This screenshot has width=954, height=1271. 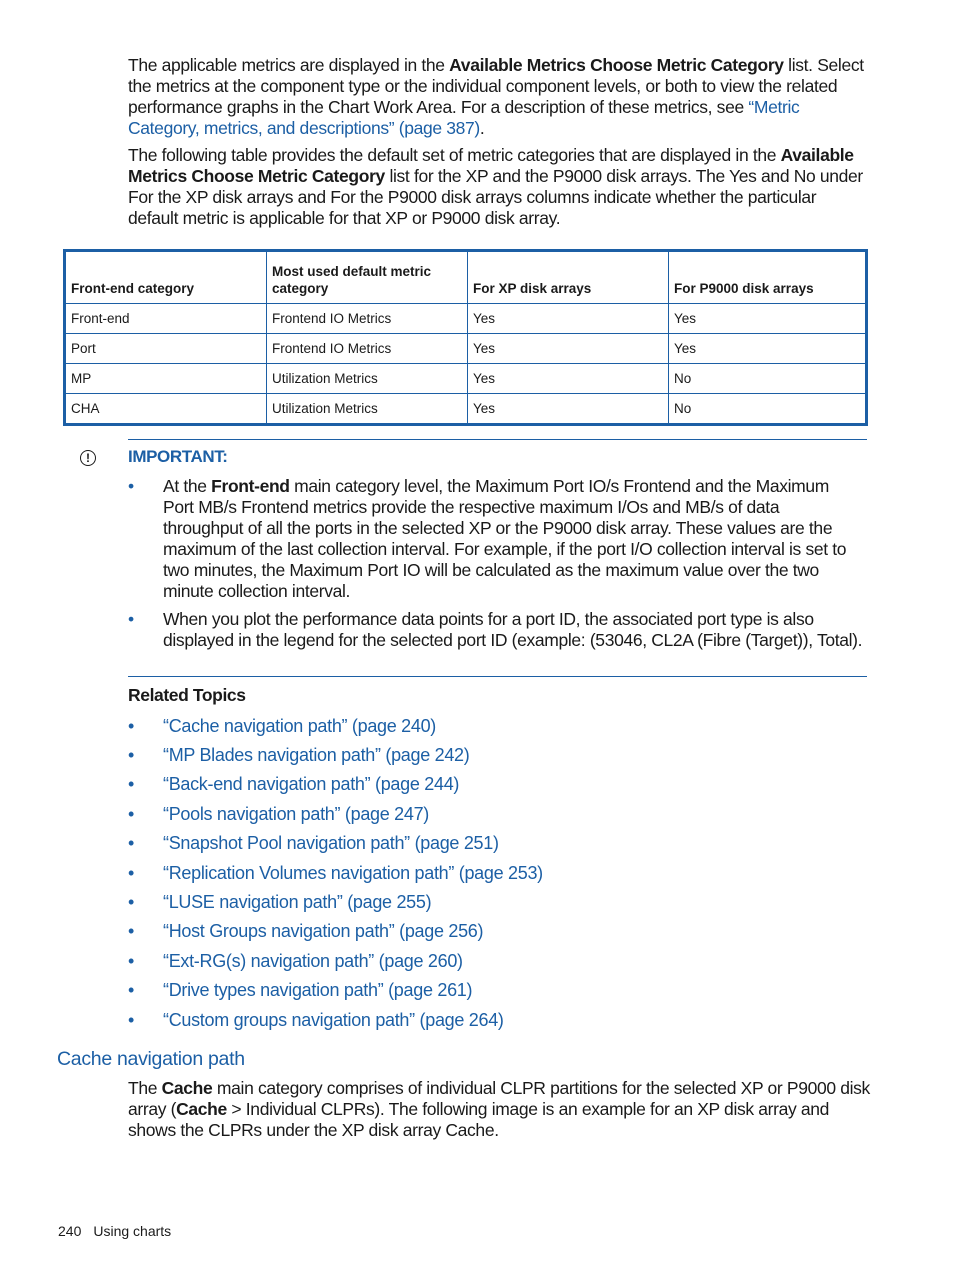 I want to click on ui-term: Front-end, so click(x=250, y=486).